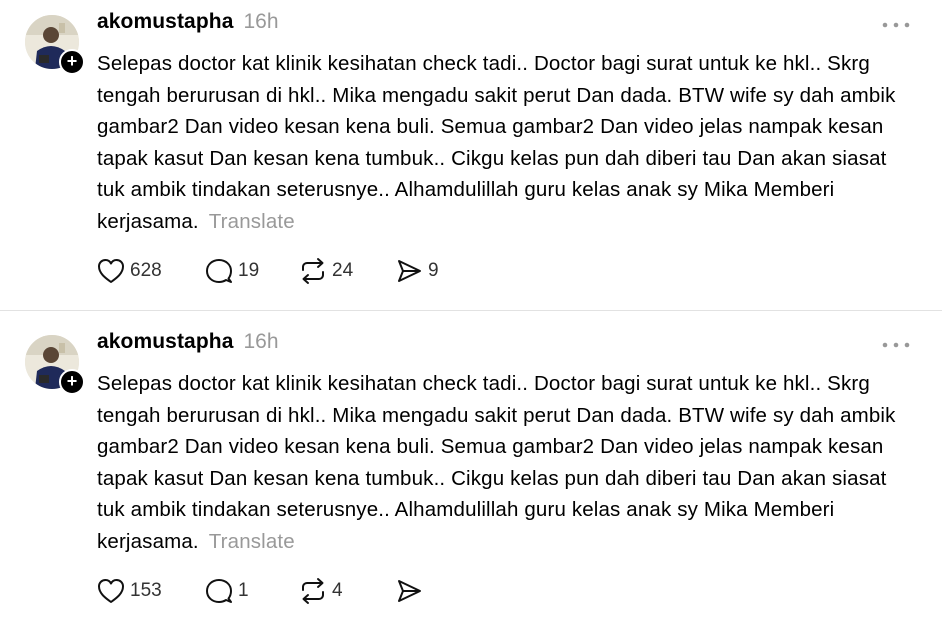 Image resolution: width=942 pixels, height=622 pixels. What do you see at coordinates (346, 591) in the screenshot?
I see `repost-button: 4` at bounding box center [346, 591].